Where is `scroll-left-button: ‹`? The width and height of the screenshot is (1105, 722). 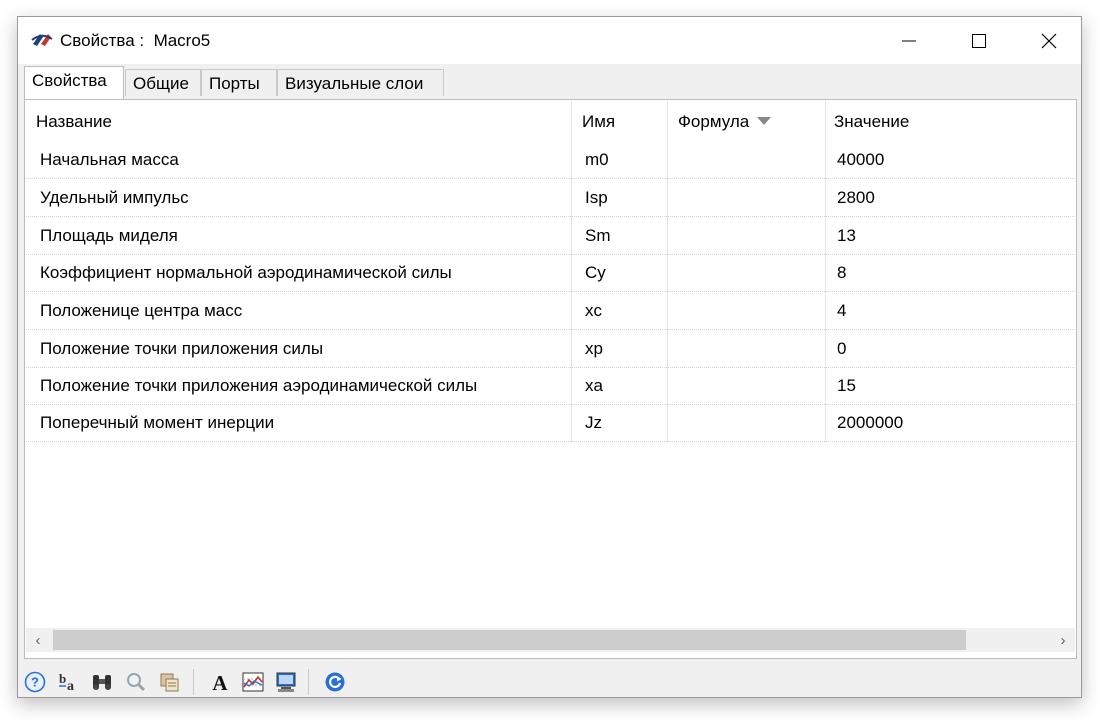 scroll-left-button: ‹ is located at coordinates (38, 640).